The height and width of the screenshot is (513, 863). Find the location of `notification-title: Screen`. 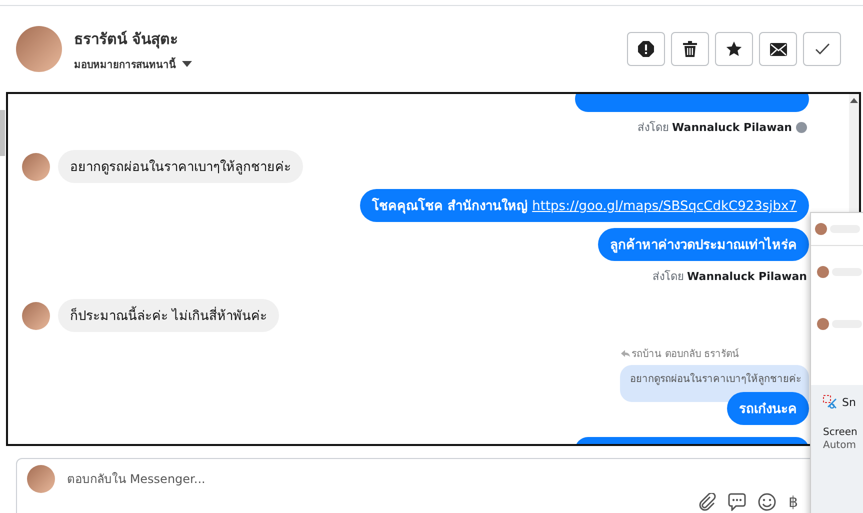

notification-title: Screen is located at coordinates (840, 432).